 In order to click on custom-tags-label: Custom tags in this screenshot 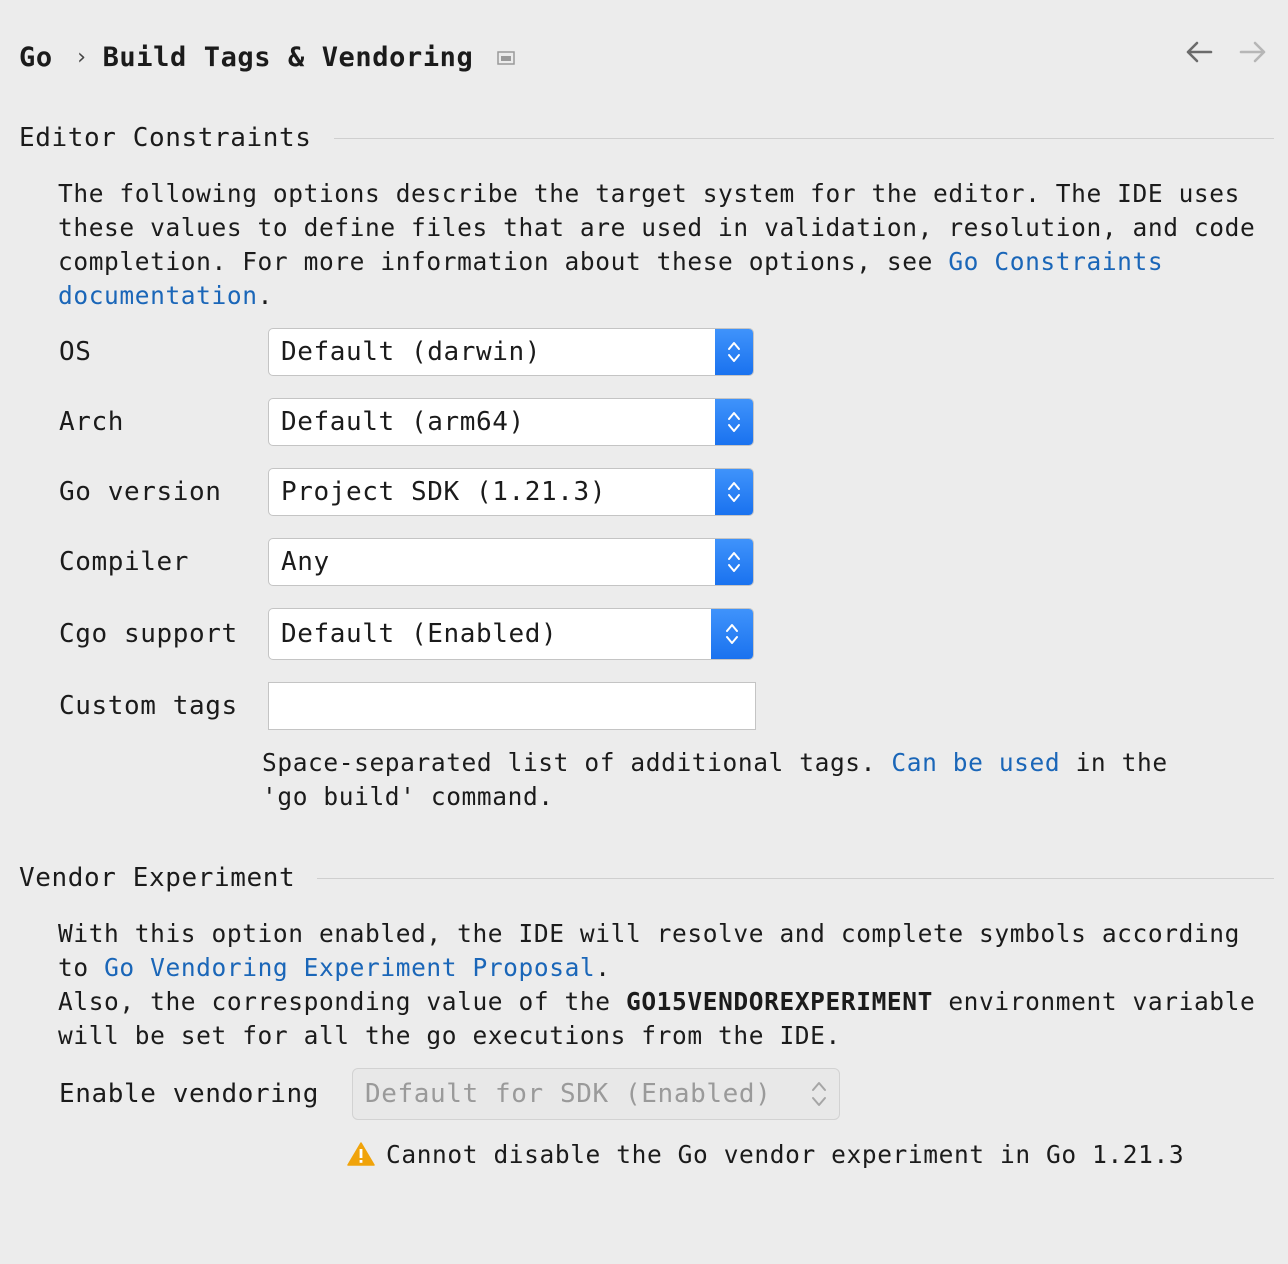, I will do `click(148, 706)`.